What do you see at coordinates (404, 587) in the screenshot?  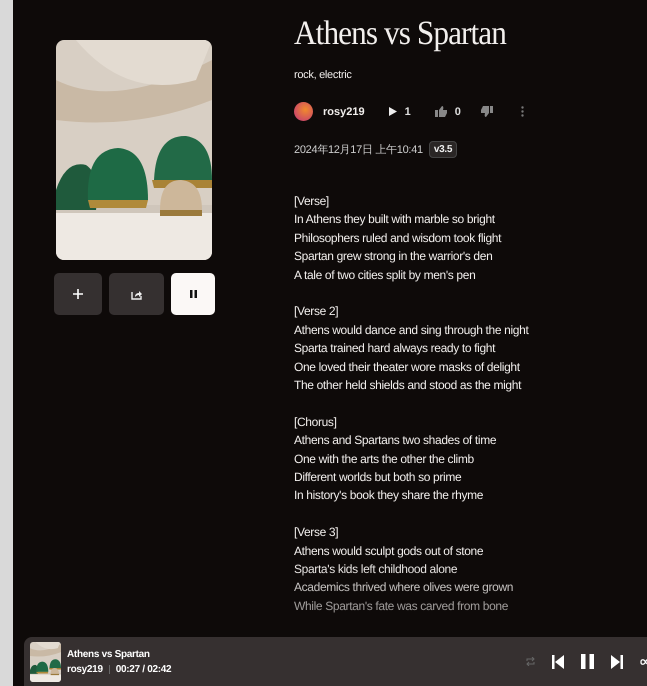 I see `lyric-line: Academics thrived where olives were grown` at bounding box center [404, 587].